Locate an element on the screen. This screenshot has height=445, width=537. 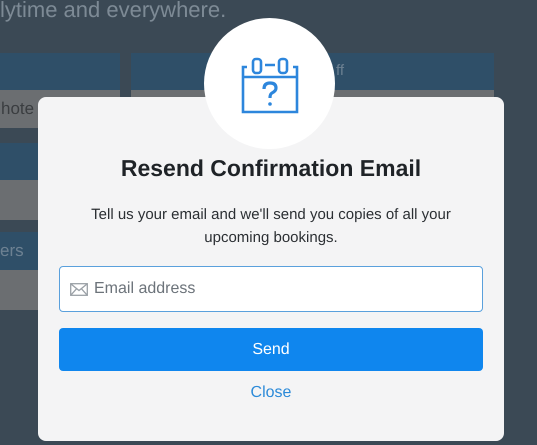
section-label: ers is located at coordinates (12, 251).